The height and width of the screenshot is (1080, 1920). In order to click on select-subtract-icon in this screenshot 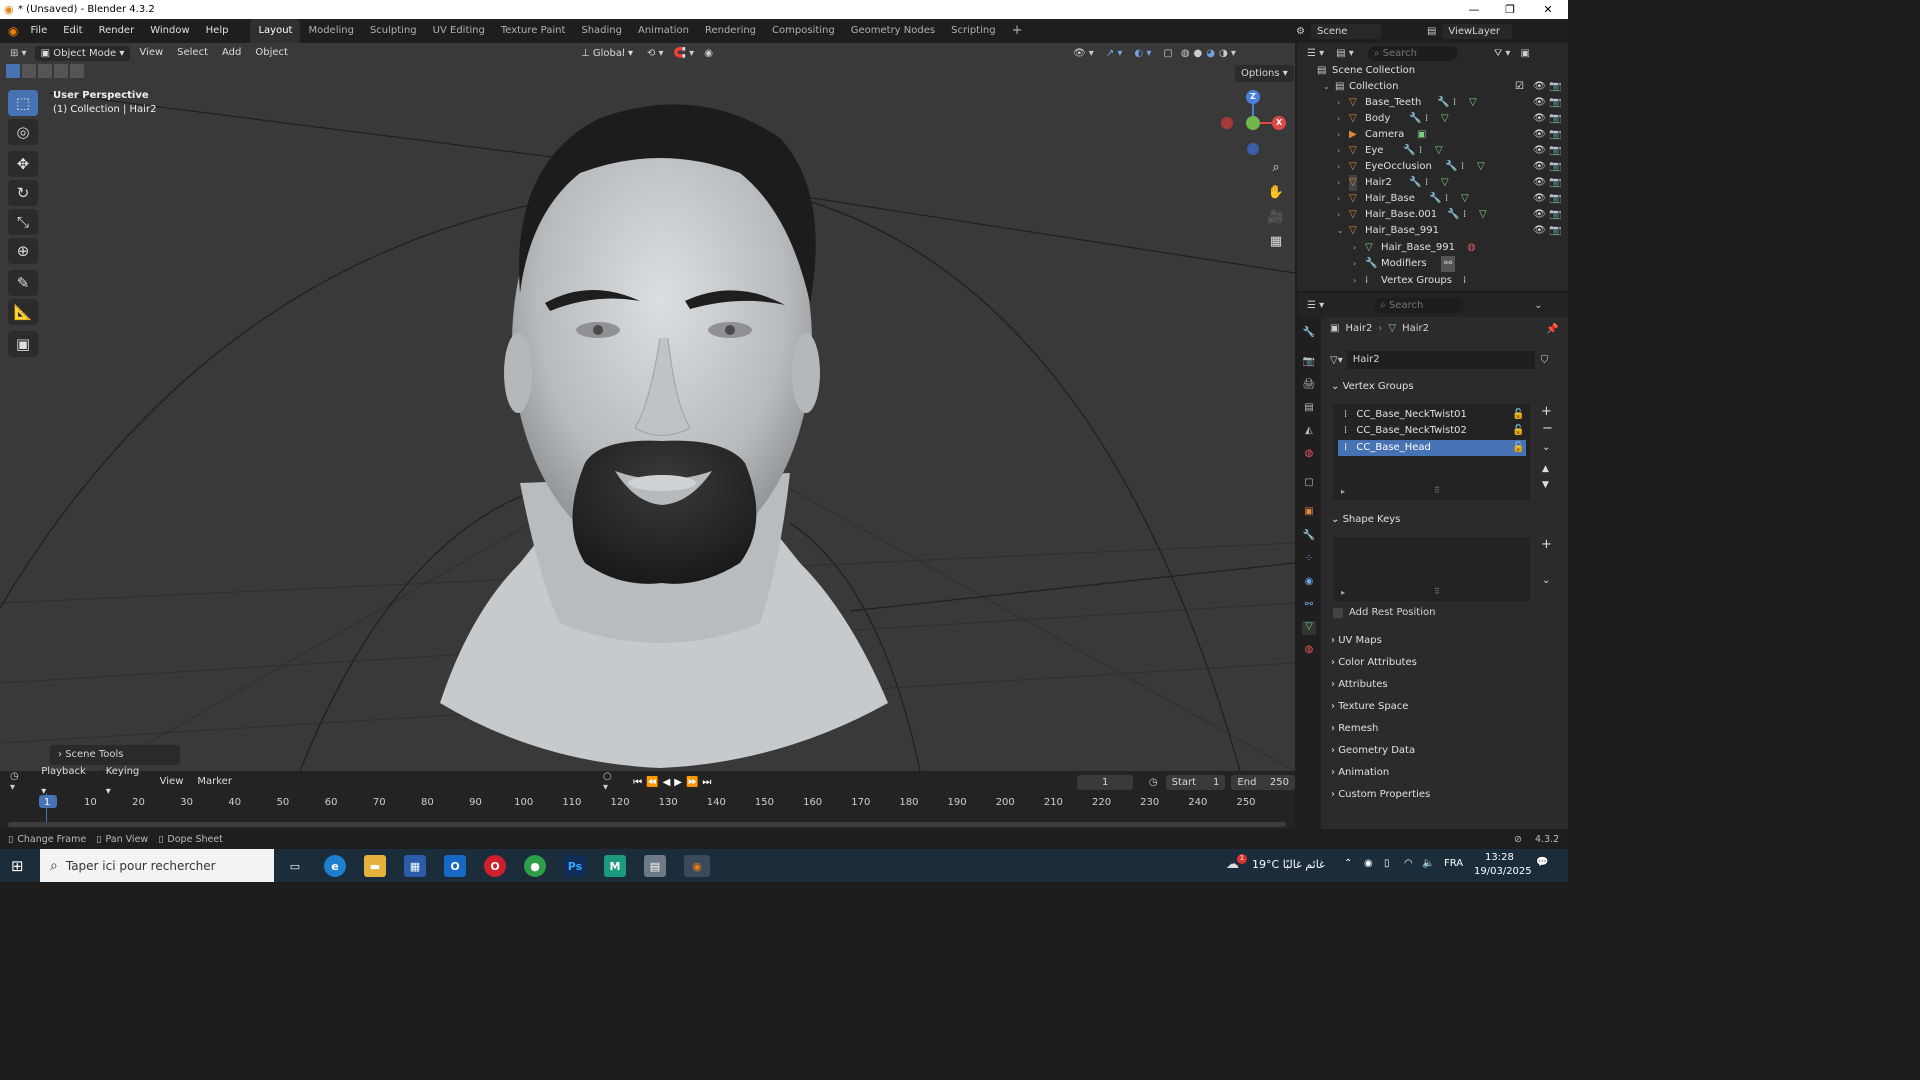, I will do `click(45, 71)`.